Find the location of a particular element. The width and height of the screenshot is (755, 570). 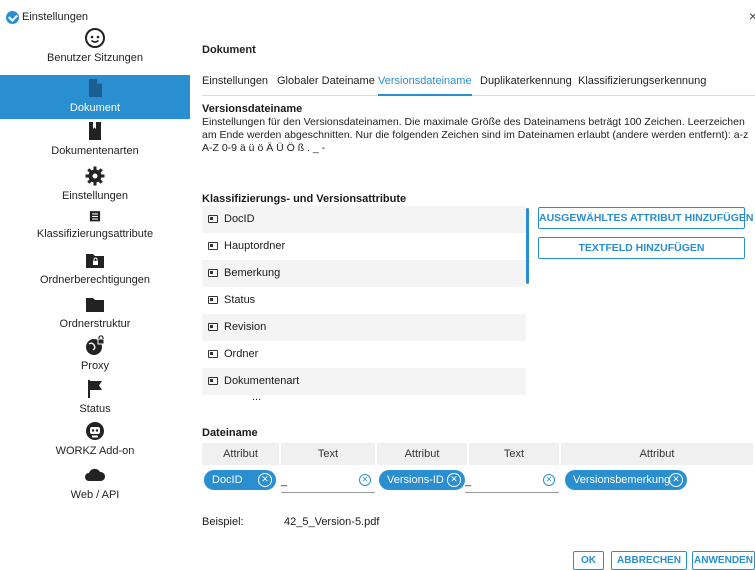

list-item: Bemerkung is located at coordinates (364, 273).